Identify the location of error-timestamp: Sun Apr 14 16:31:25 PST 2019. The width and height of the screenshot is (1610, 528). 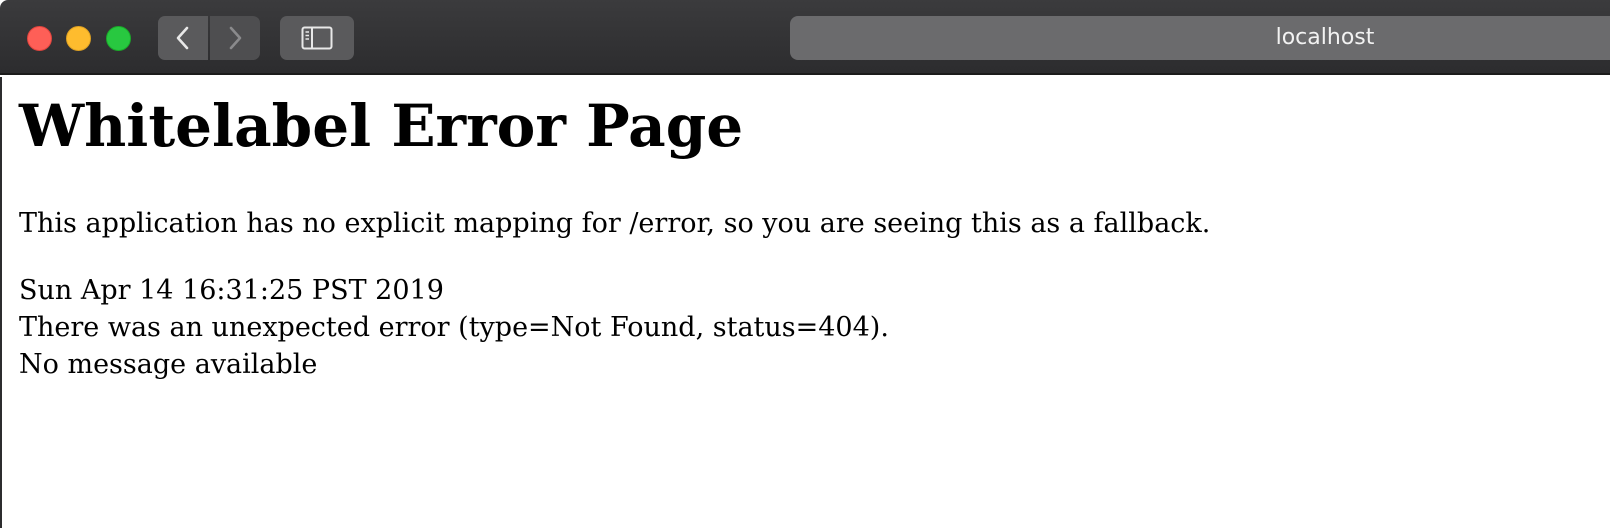
(231, 290).